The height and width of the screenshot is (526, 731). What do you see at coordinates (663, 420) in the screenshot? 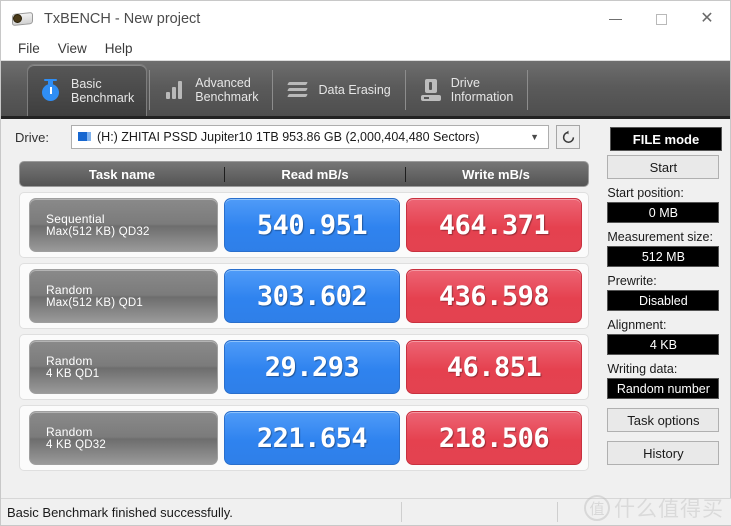
I see `task-options-button: Task options` at bounding box center [663, 420].